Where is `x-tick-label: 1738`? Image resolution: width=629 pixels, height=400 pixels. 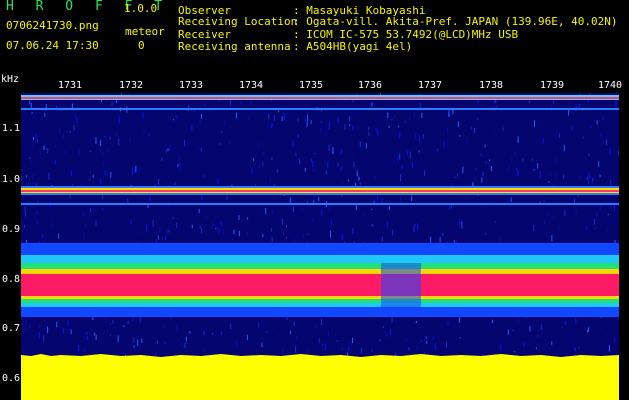 x-tick-label: 1738 is located at coordinates (491, 85).